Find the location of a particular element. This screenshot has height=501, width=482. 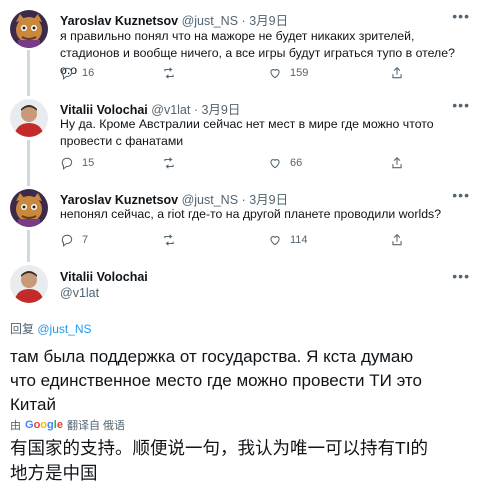

reply-count: 16 is located at coordinates (88, 73).